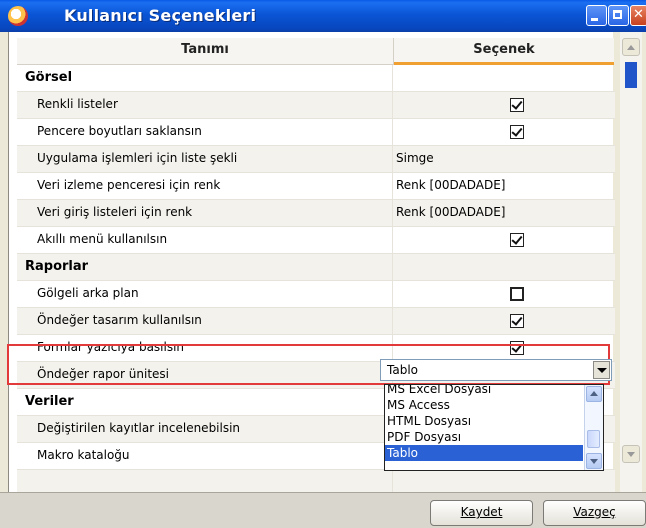  I want to click on table-row: Gölgeli arka plan, so click(316, 294).